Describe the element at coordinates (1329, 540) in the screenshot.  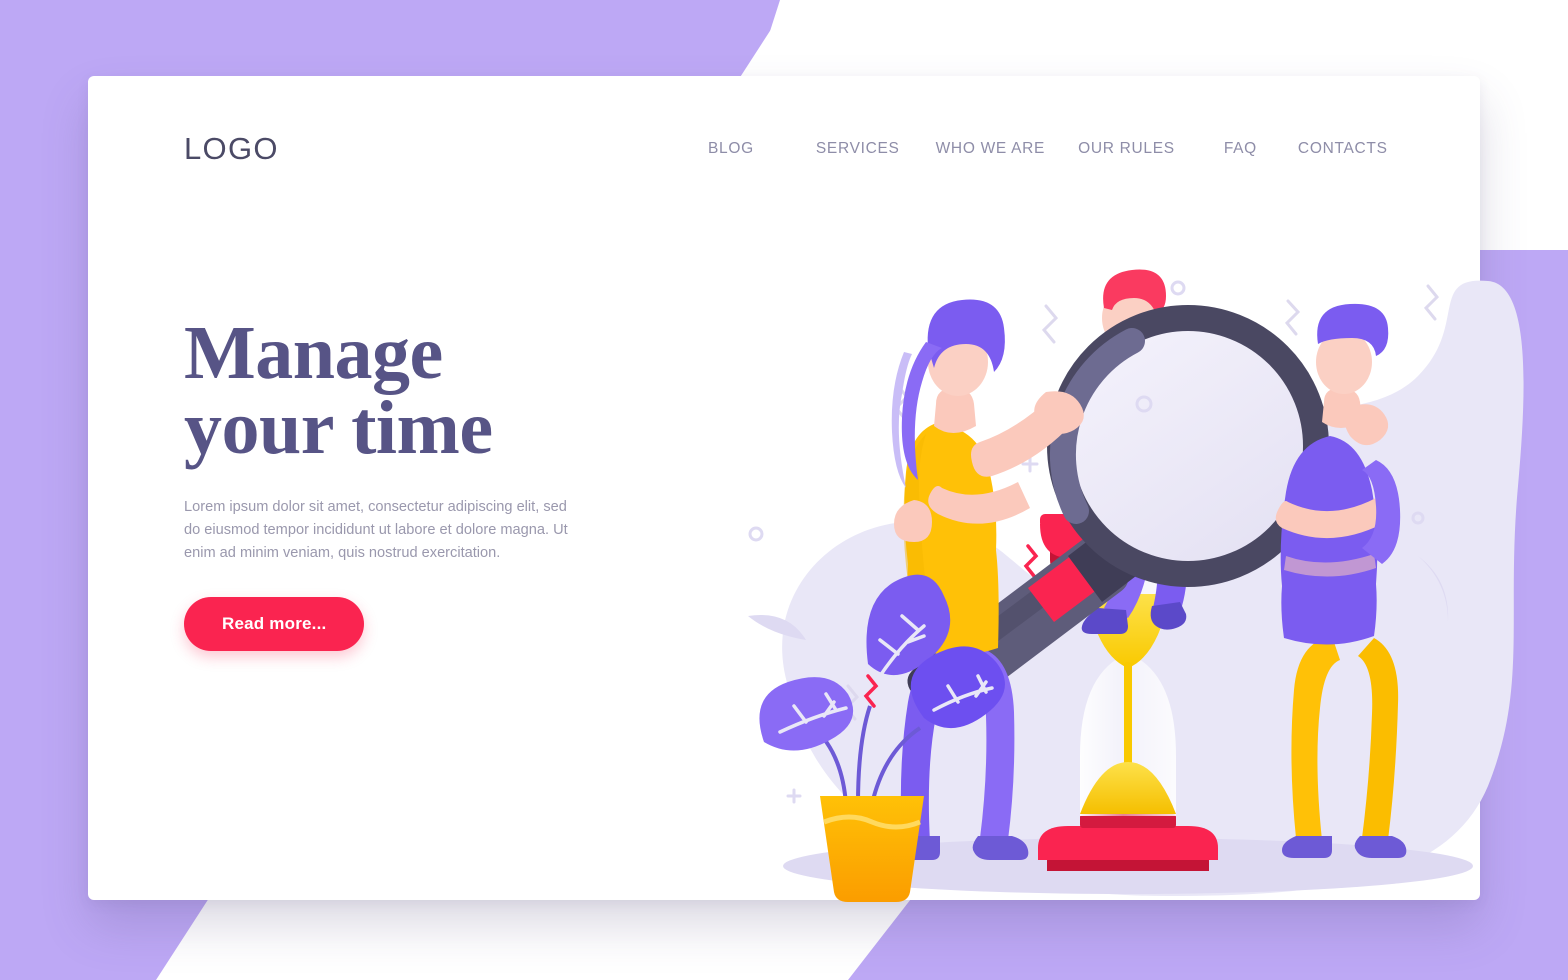
I see `man-shirt` at that location.